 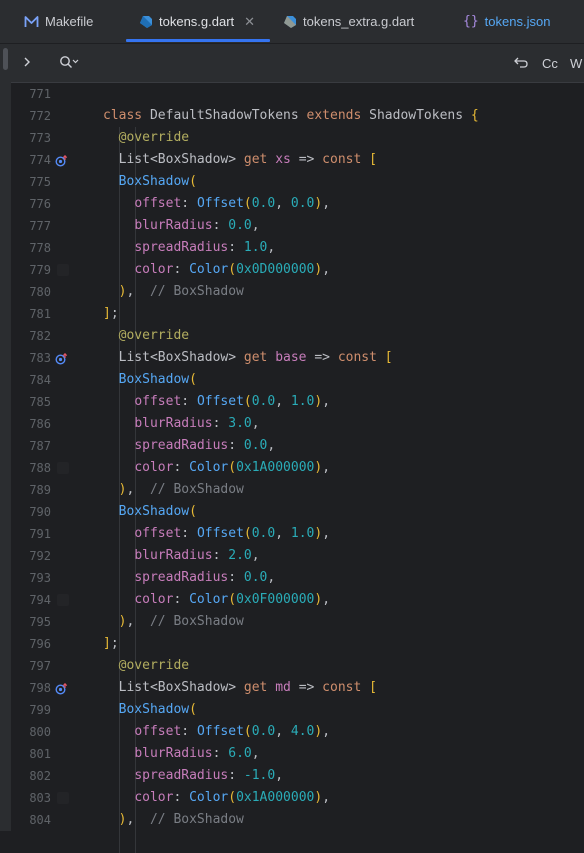 I want to click on line-number: 793, so click(x=40, y=578).